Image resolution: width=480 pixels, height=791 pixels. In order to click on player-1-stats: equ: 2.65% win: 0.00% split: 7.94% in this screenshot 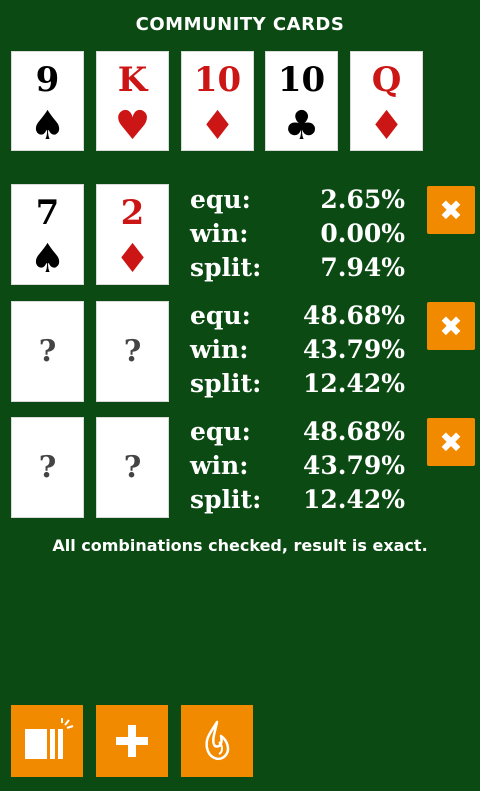, I will do `click(297, 234)`.